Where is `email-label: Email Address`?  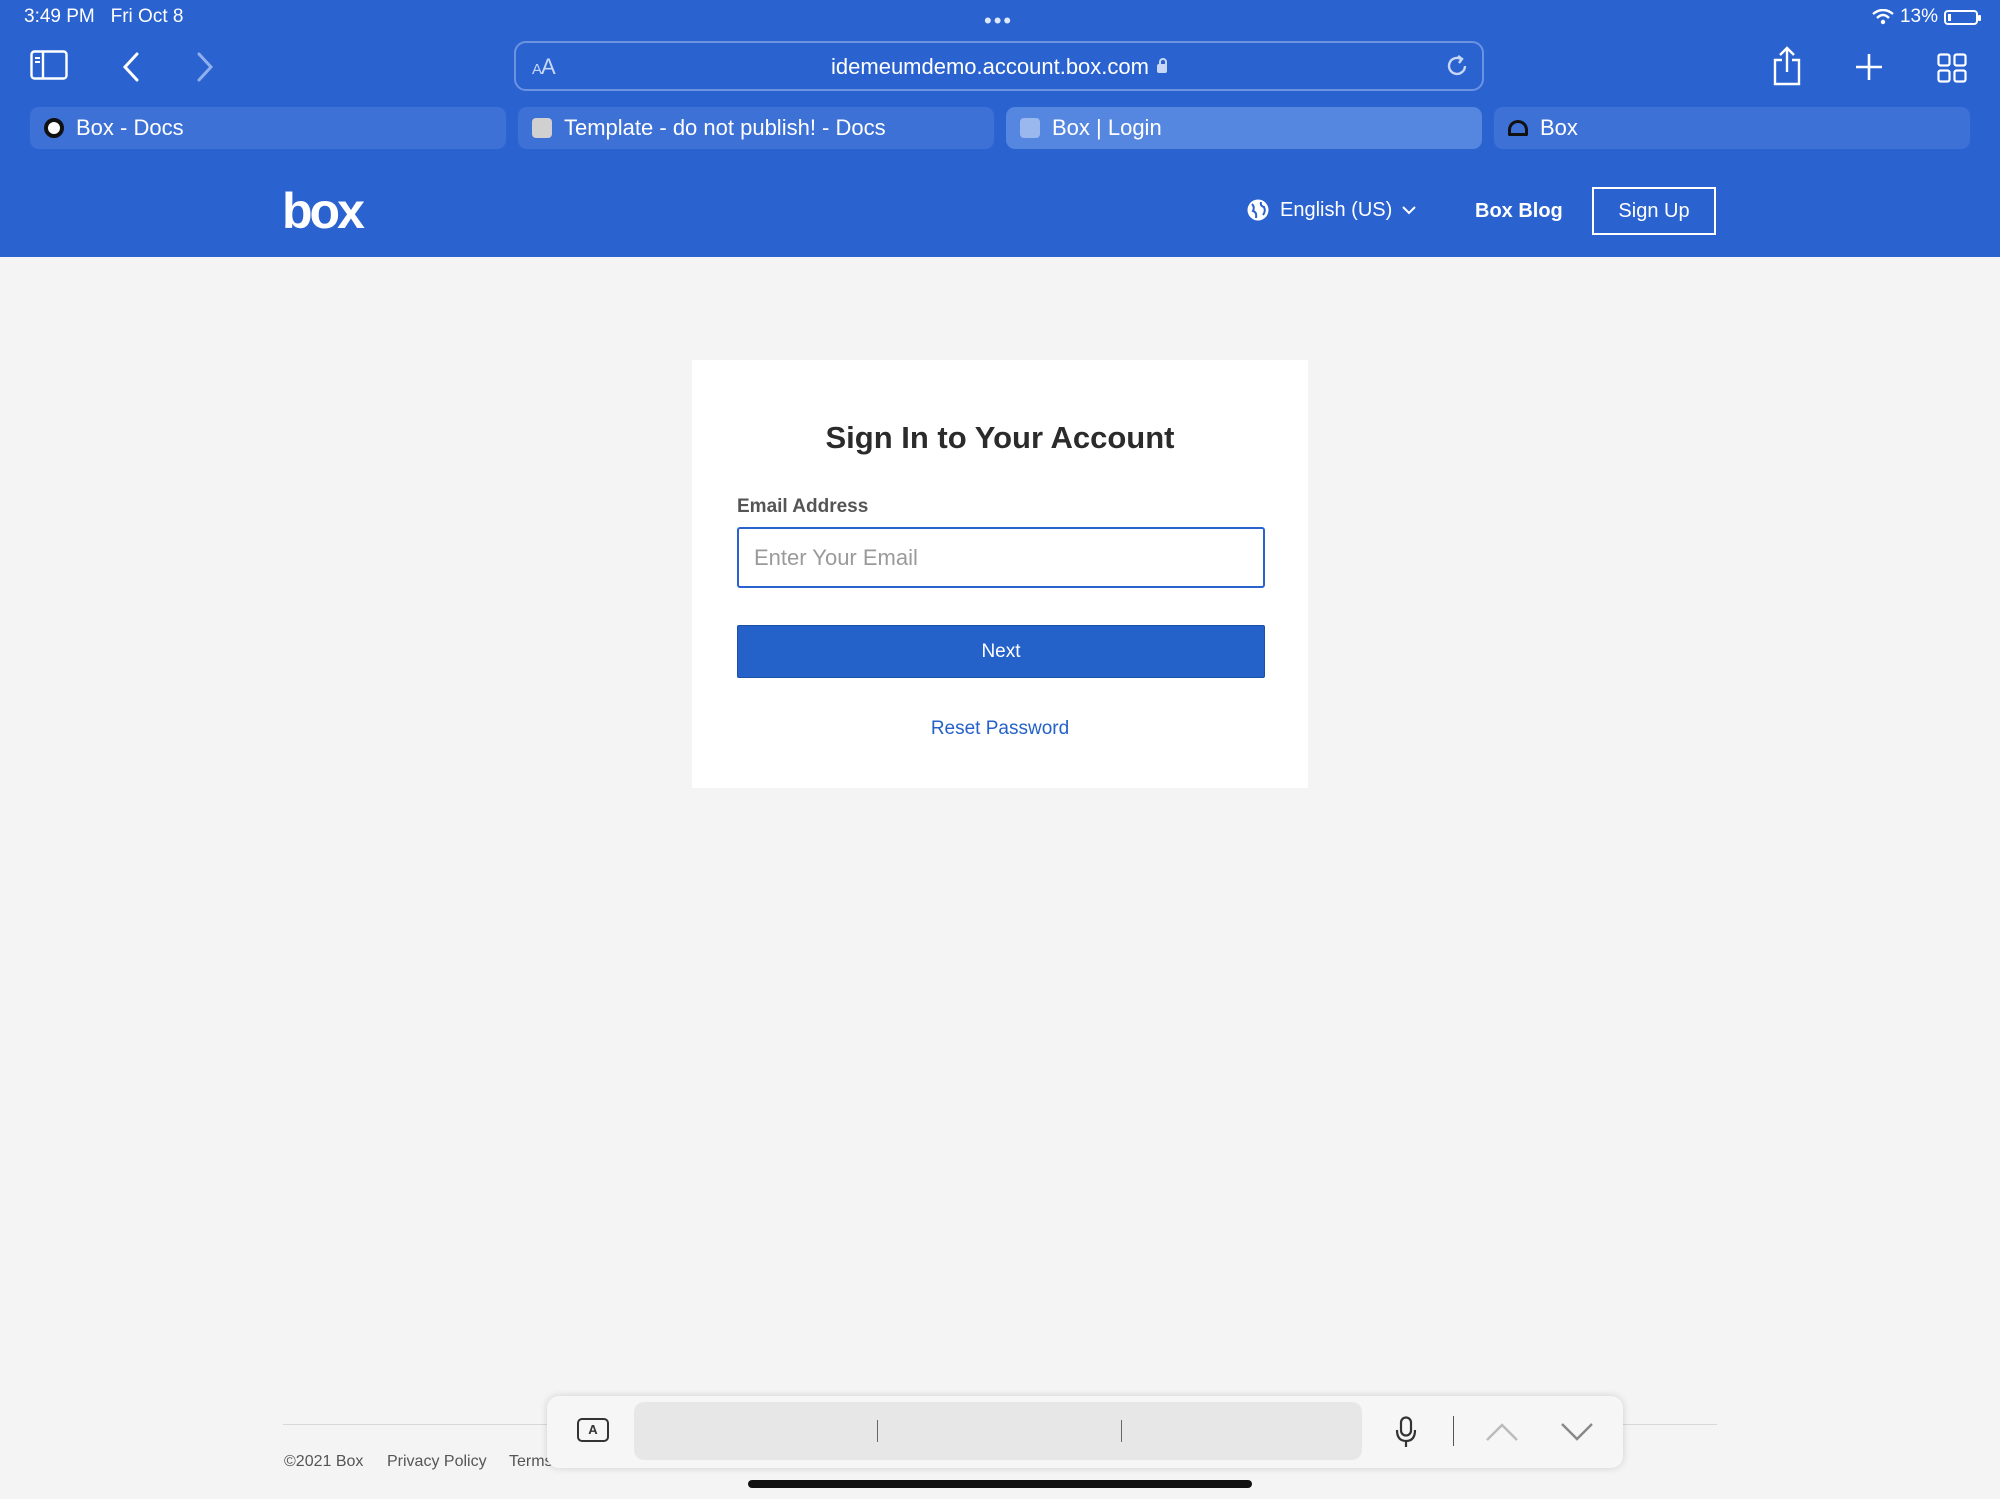 email-label: Email Address is located at coordinates (803, 506).